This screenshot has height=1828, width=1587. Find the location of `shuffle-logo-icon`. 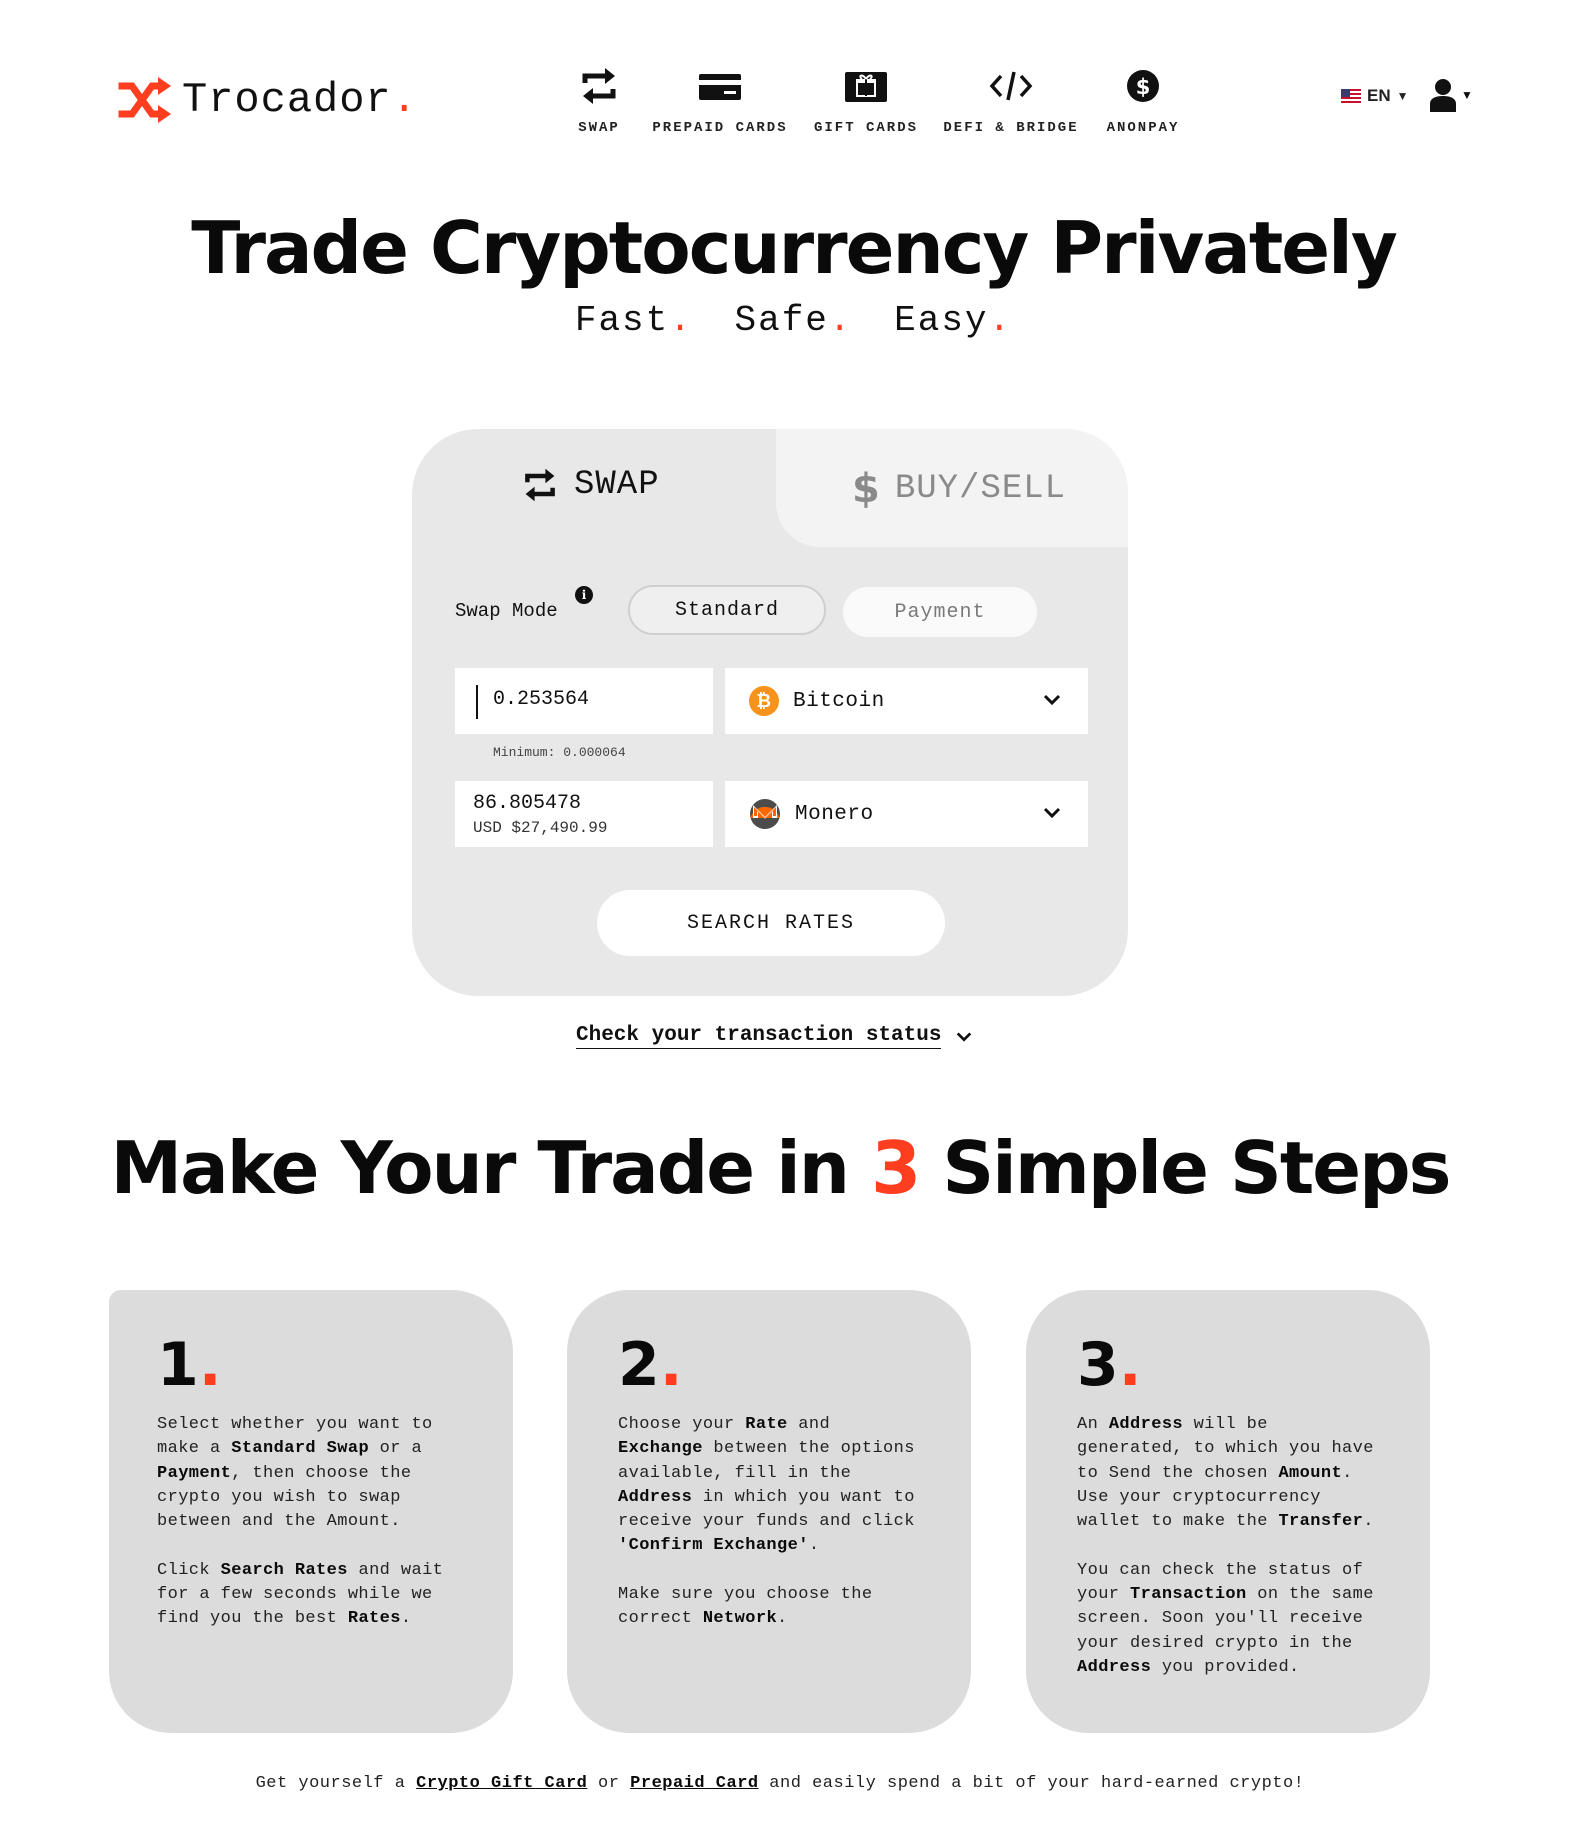

shuffle-logo-icon is located at coordinates (144, 100).